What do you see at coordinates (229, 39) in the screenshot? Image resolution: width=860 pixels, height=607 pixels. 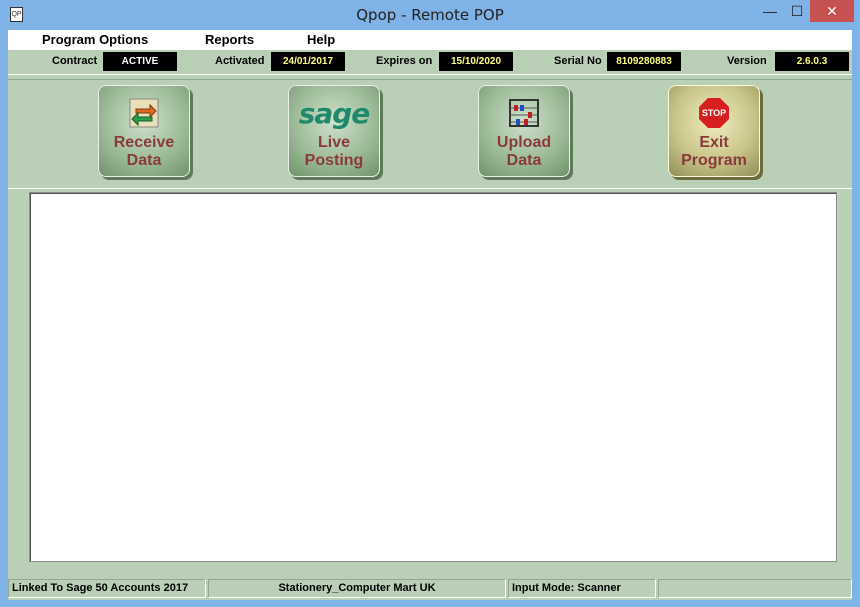 I see `menu-reports: Reports` at bounding box center [229, 39].